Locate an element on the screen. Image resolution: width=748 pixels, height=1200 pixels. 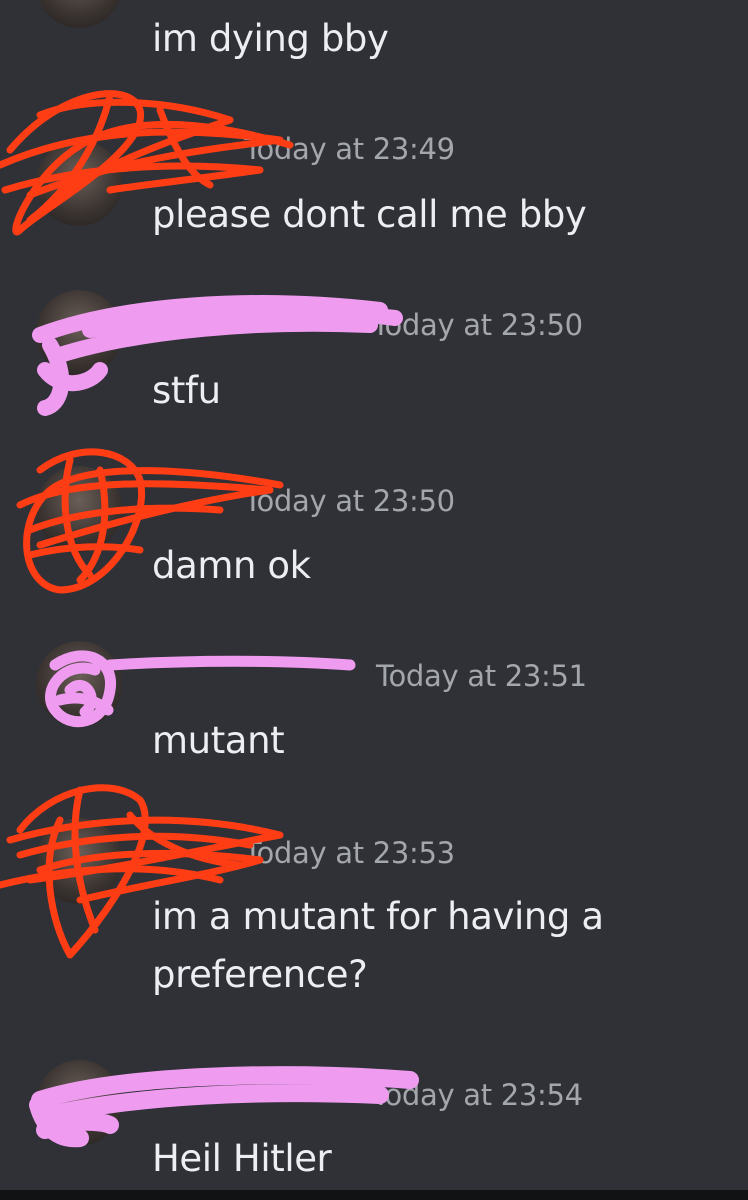
message-timestamp: Today at 23:54 is located at coordinates (477, 1095).